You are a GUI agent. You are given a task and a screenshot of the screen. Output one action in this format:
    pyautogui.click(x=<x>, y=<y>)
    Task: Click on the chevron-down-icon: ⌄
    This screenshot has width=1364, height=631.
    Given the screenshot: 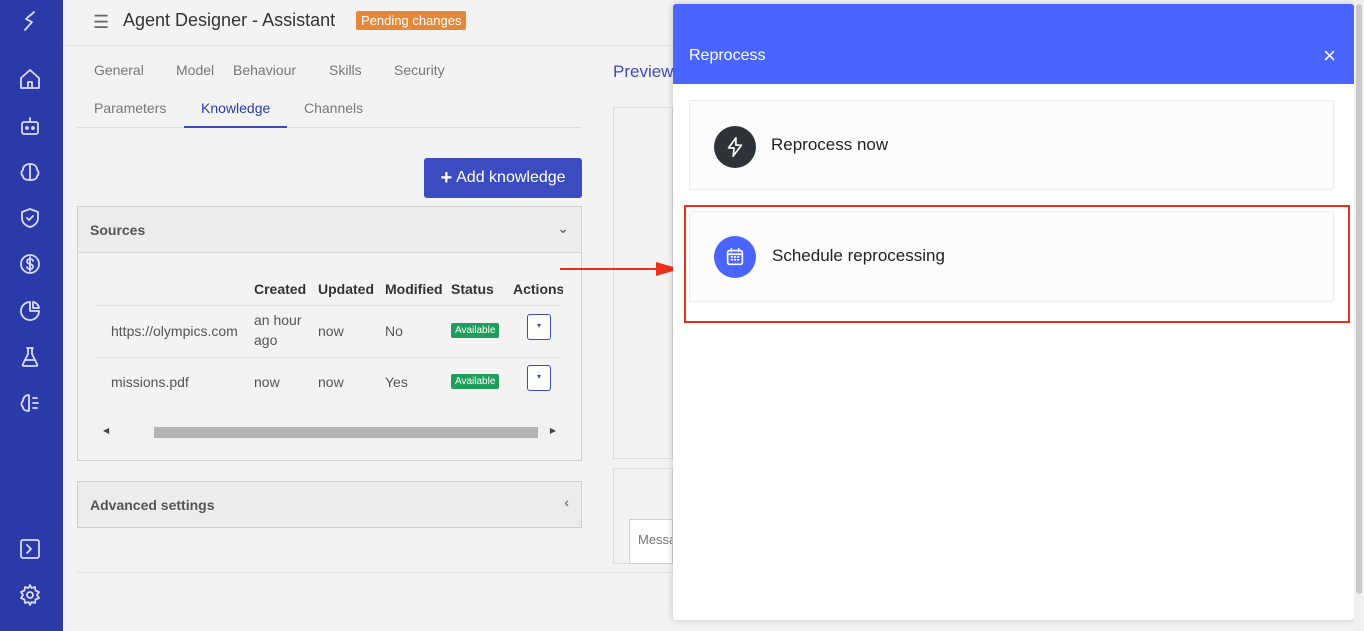 What is the action you would take?
    pyautogui.click(x=563, y=228)
    